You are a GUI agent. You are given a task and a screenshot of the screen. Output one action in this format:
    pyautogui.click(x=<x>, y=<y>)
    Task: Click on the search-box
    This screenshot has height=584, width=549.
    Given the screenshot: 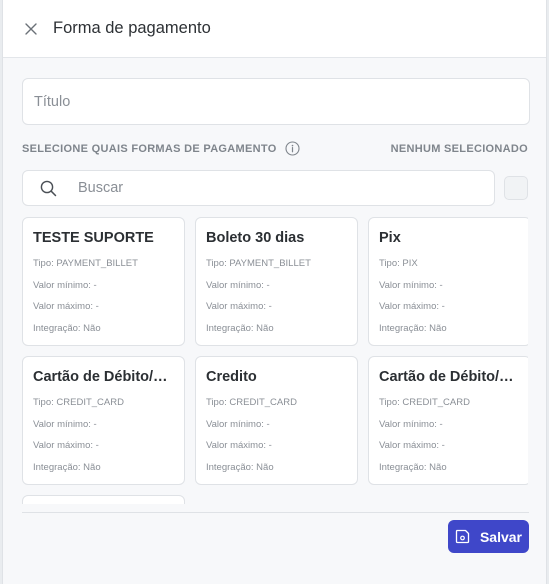 What is the action you would take?
    pyautogui.click(x=259, y=188)
    